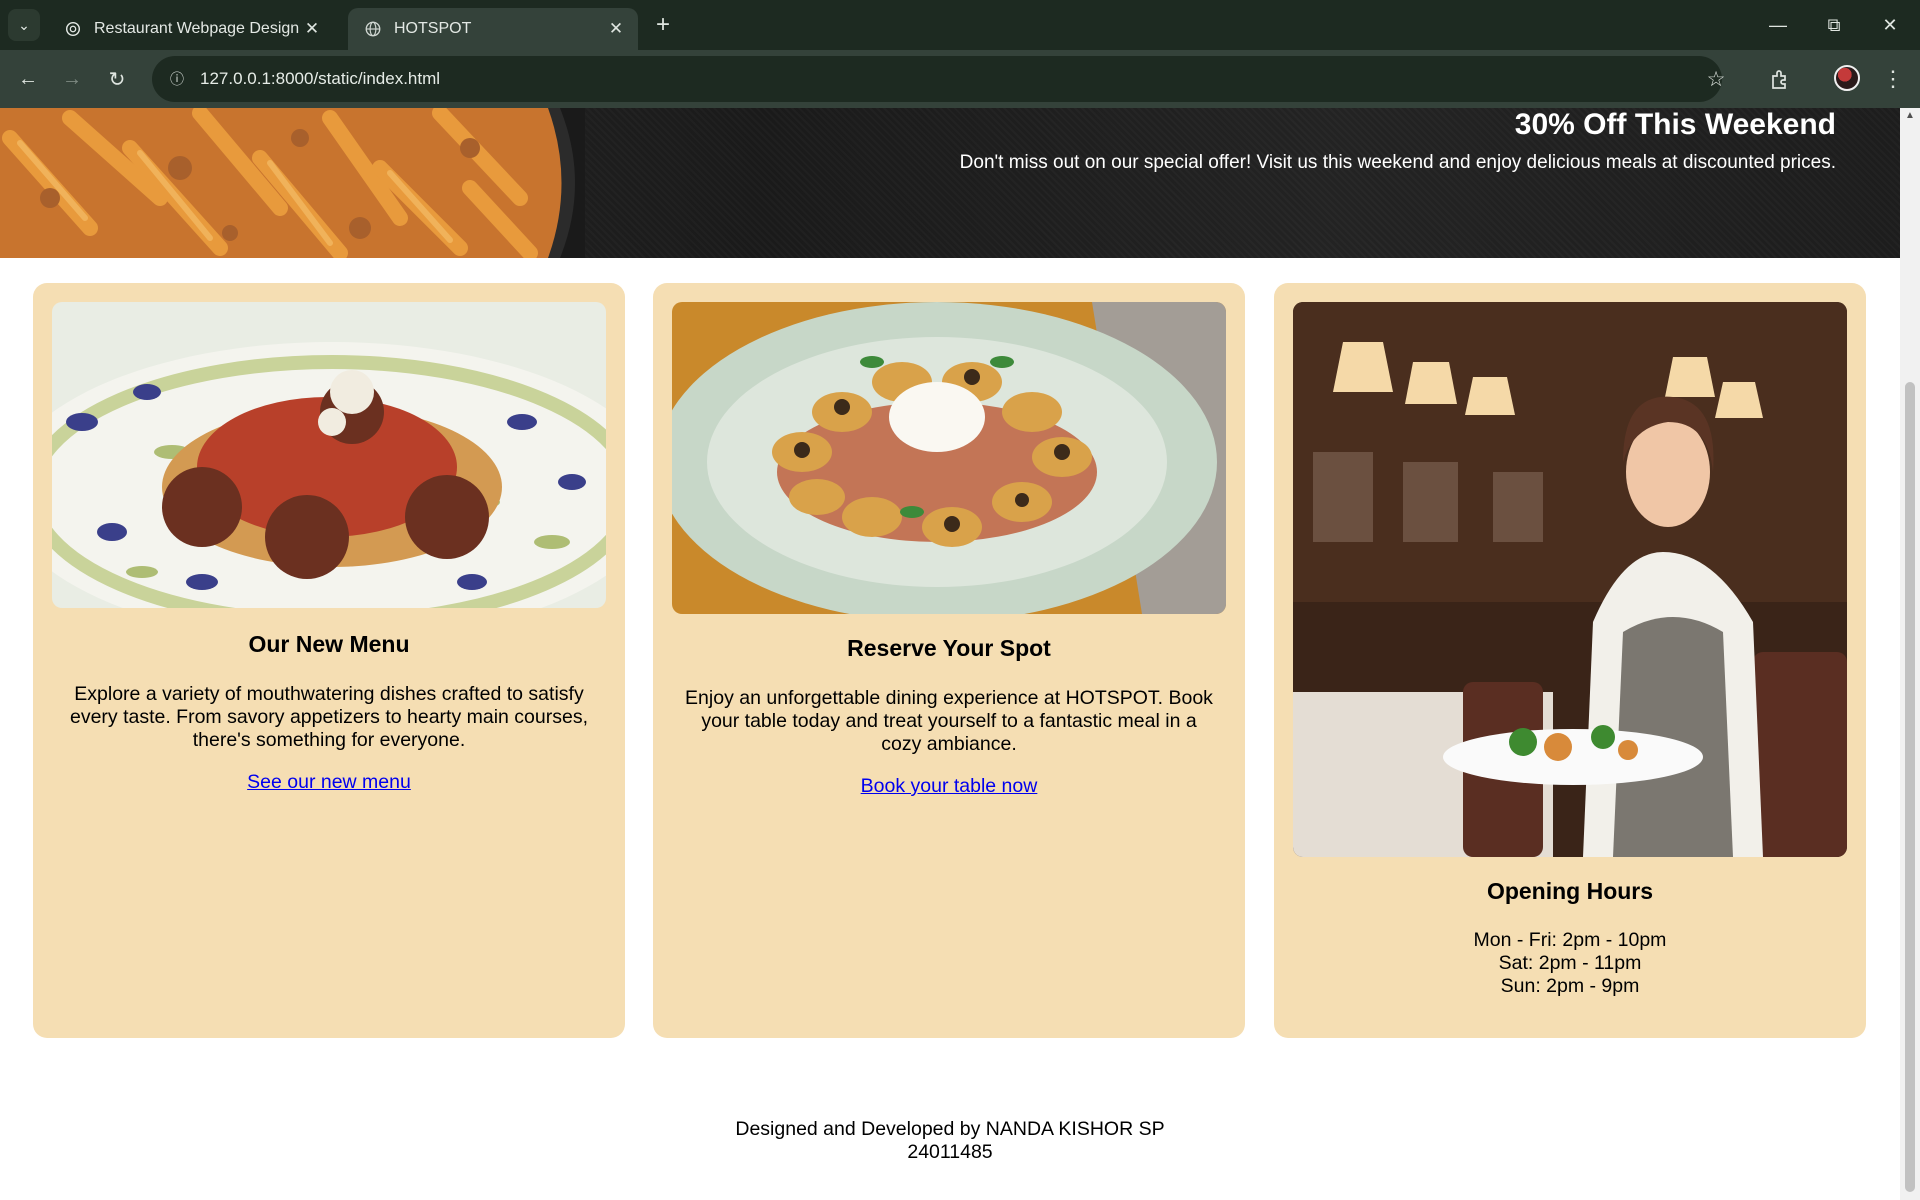 This screenshot has width=1920, height=1200. I want to click on see-menu-link: See our new menu, so click(329, 782).